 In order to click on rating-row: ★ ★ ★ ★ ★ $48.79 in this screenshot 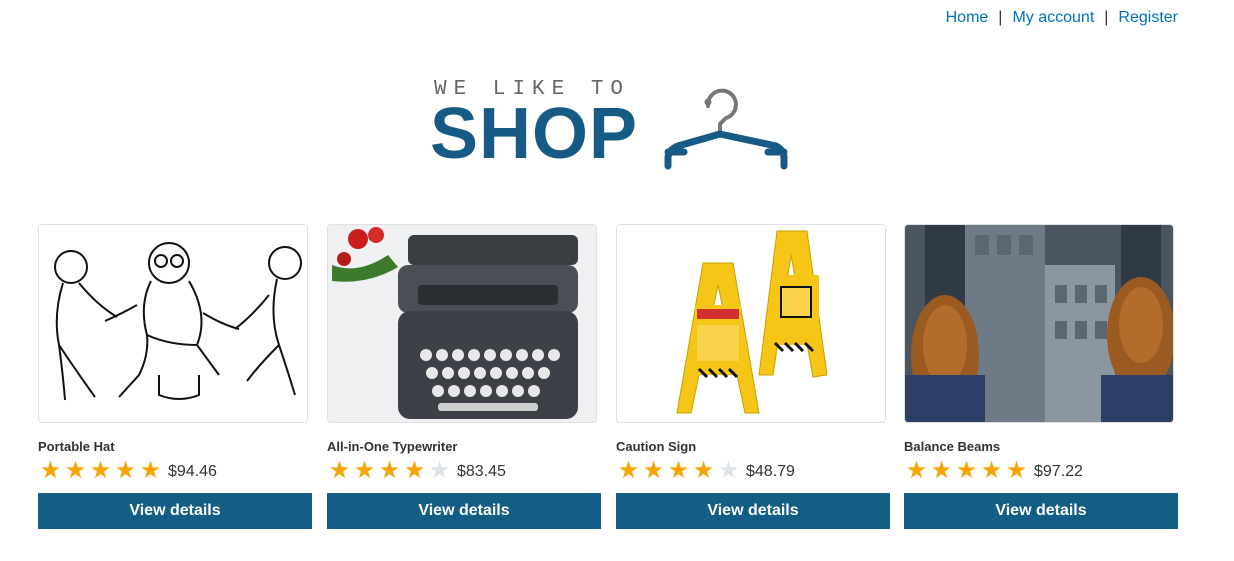, I will do `click(753, 470)`.